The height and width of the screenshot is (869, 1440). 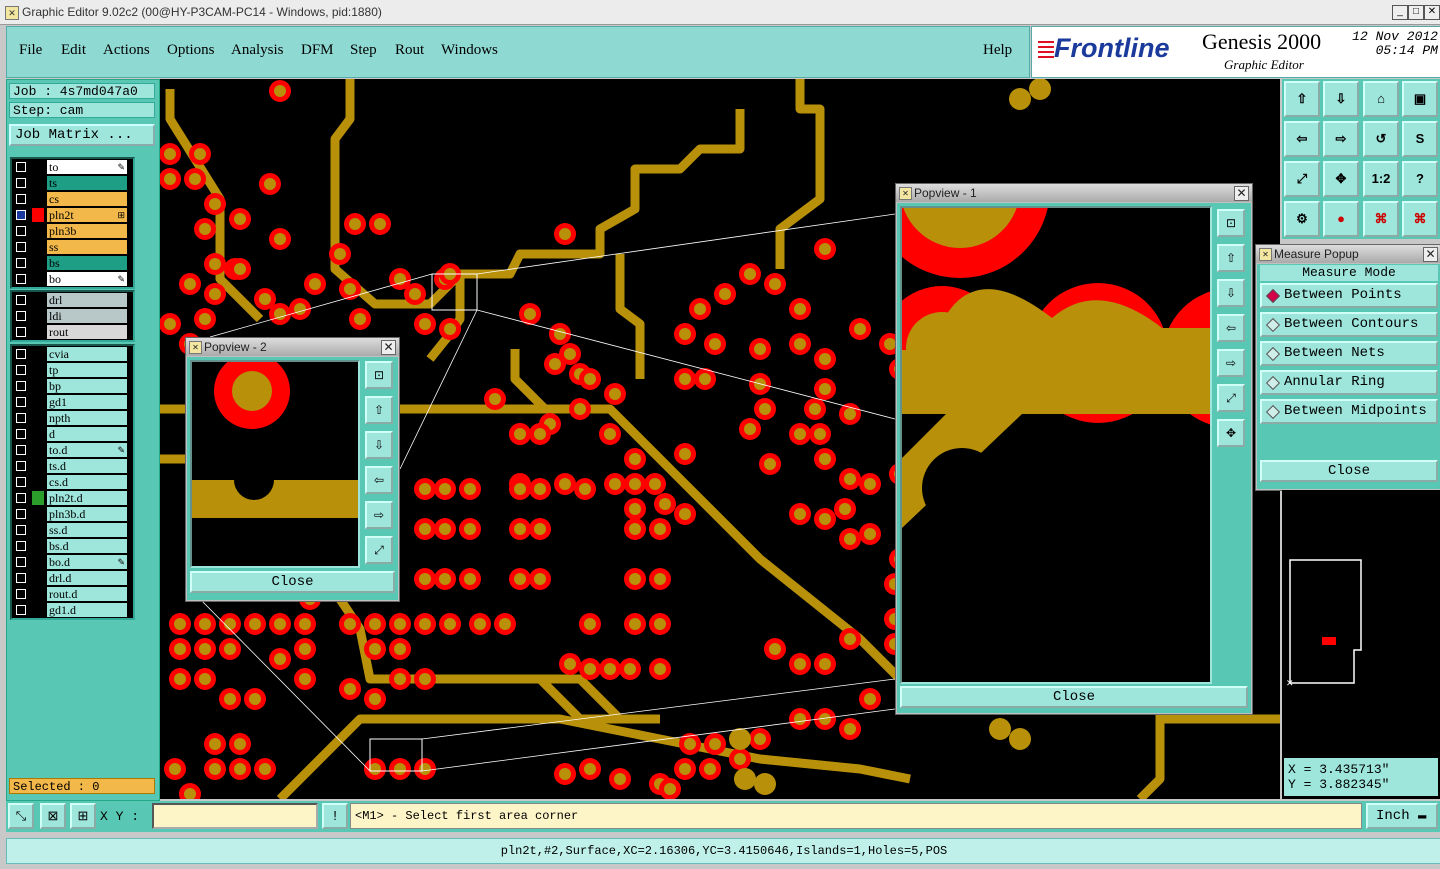 I want to click on pan-down-icon: ⇩, so click(x=1341, y=99).